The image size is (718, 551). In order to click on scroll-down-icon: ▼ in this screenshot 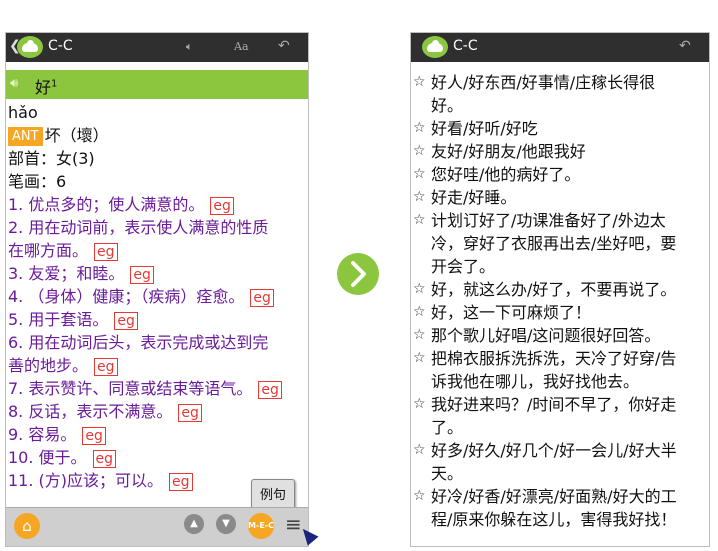, I will do `click(226, 524)`.